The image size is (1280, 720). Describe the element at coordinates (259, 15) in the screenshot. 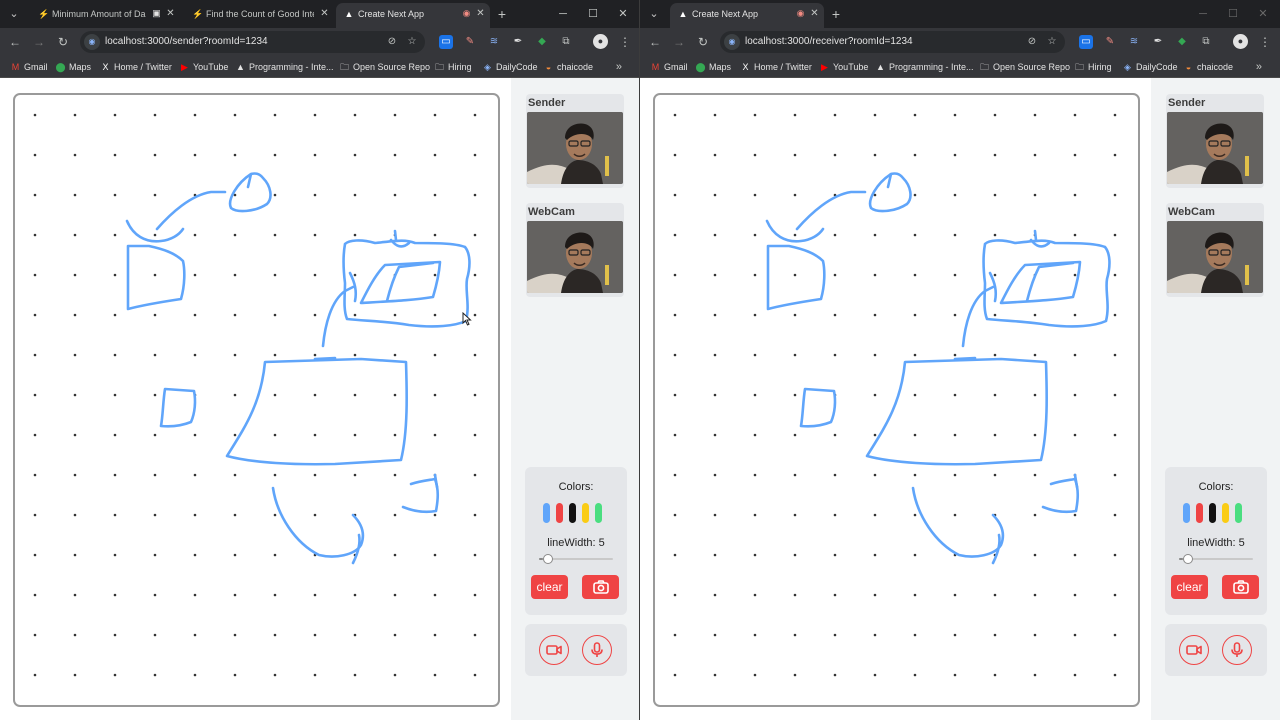

I see `tab-good-integers: ⚡ Find the Count of Good Integers ✕` at that location.